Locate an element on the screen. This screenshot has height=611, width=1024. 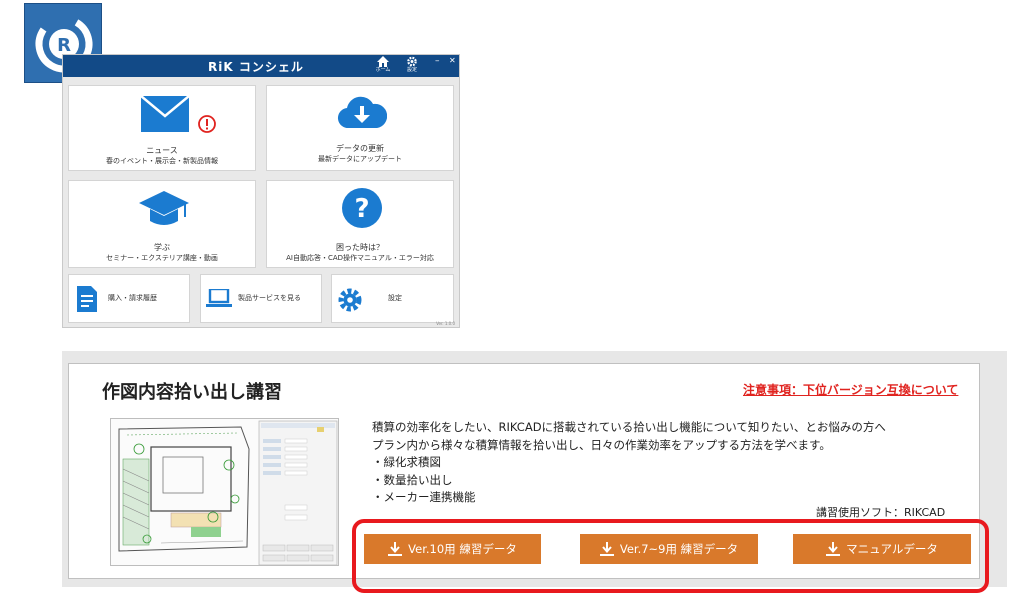
tile-purchase-history: 購入・請求履歴 is located at coordinates (129, 298).